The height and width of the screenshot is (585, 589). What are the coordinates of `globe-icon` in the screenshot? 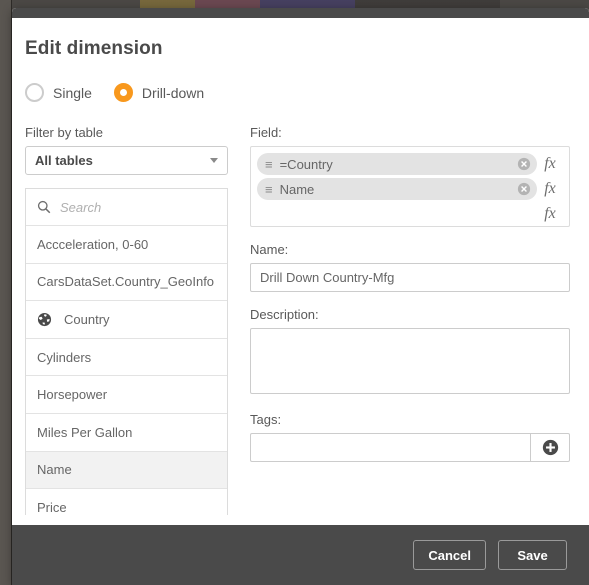 It's located at (44, 319).